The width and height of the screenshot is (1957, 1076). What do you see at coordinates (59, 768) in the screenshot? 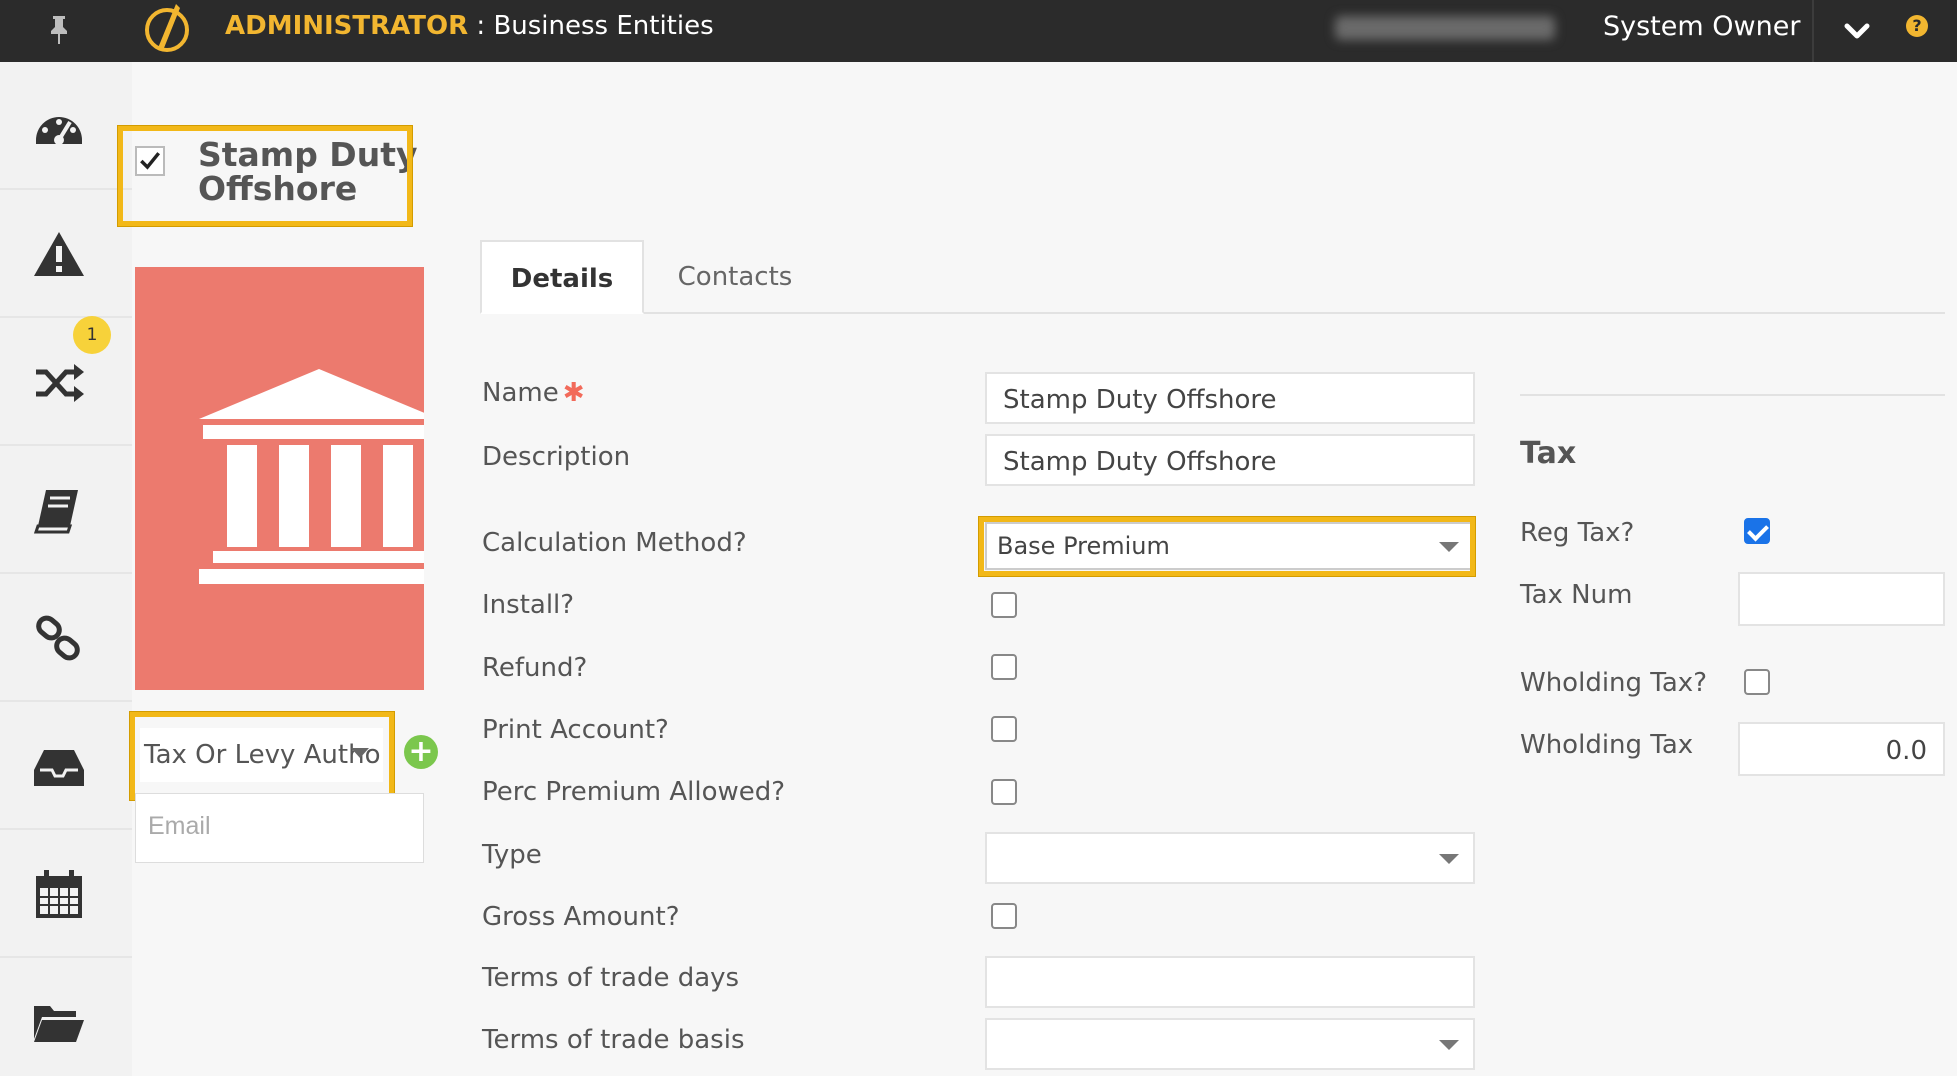
I see `inbox-icon` at bounding box center [59, 768].